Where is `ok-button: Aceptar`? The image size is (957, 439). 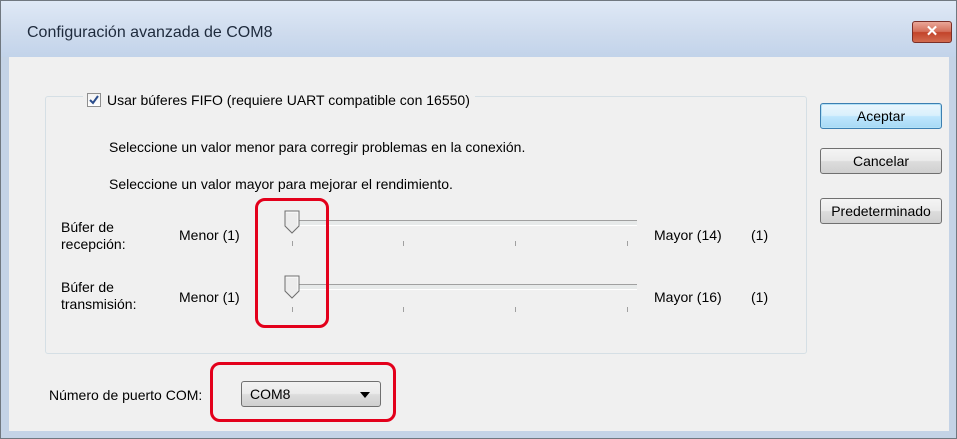
ok-button: Aceptar is located at coordinates (881, 116).